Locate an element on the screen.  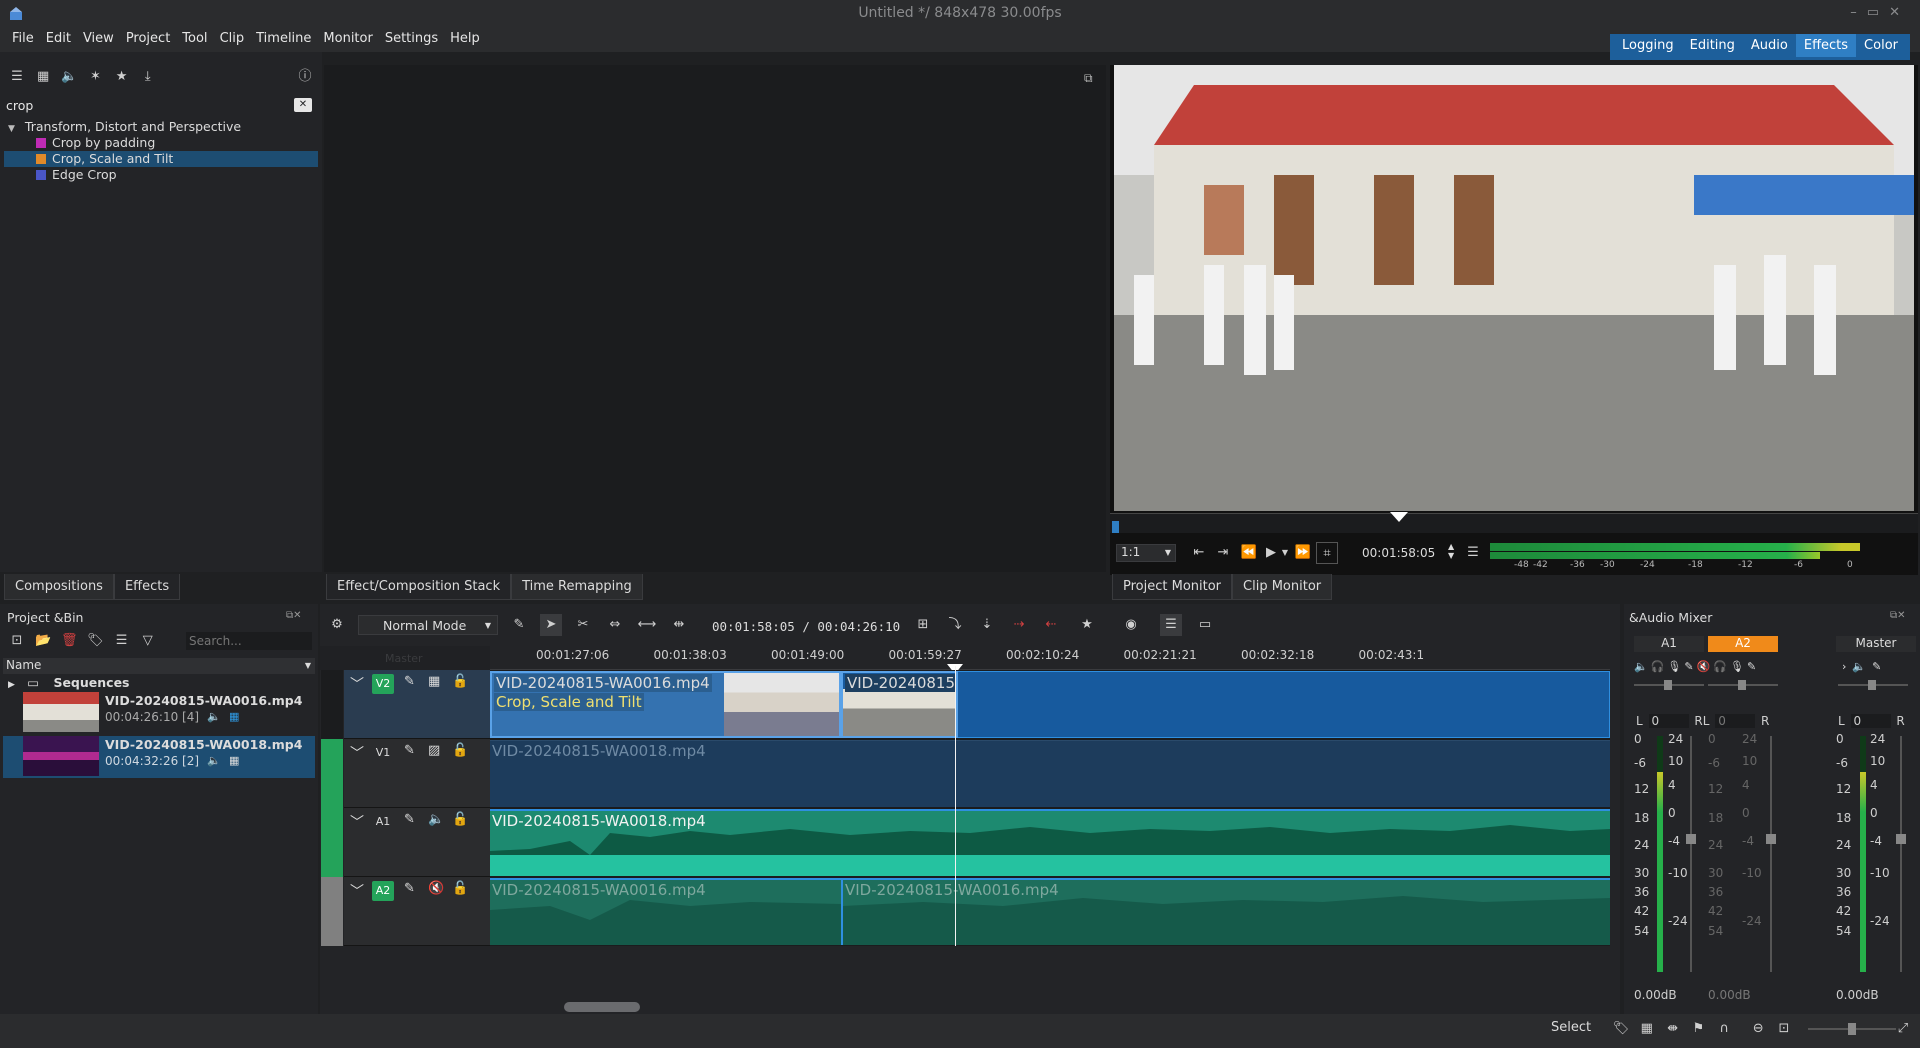
bin-column-header: Name ▼ is located at coordinates (159, 666).